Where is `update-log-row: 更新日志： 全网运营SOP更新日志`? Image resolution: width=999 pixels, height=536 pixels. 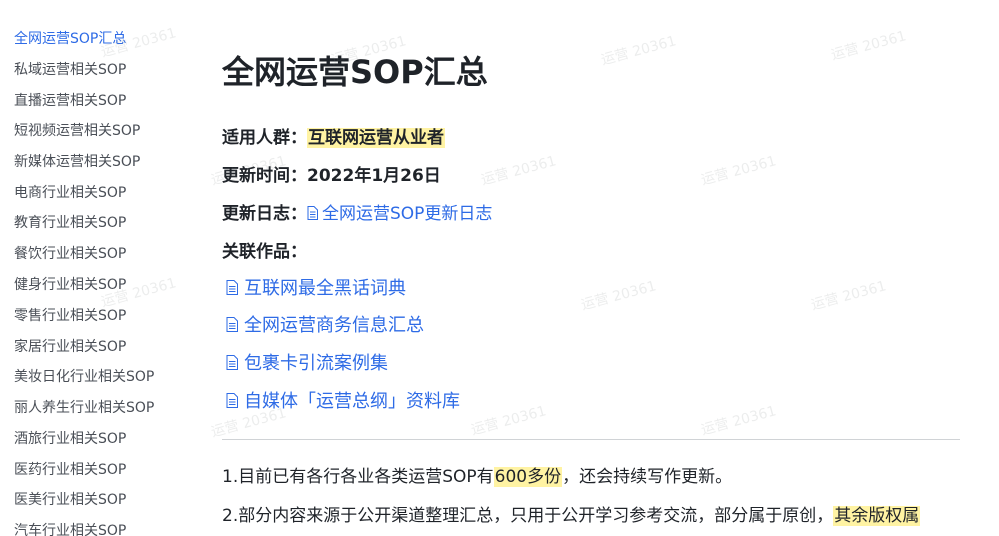
update-log-row: 更新日志： 全网运营SOP更新日志 is located at coordinates (357, 214).